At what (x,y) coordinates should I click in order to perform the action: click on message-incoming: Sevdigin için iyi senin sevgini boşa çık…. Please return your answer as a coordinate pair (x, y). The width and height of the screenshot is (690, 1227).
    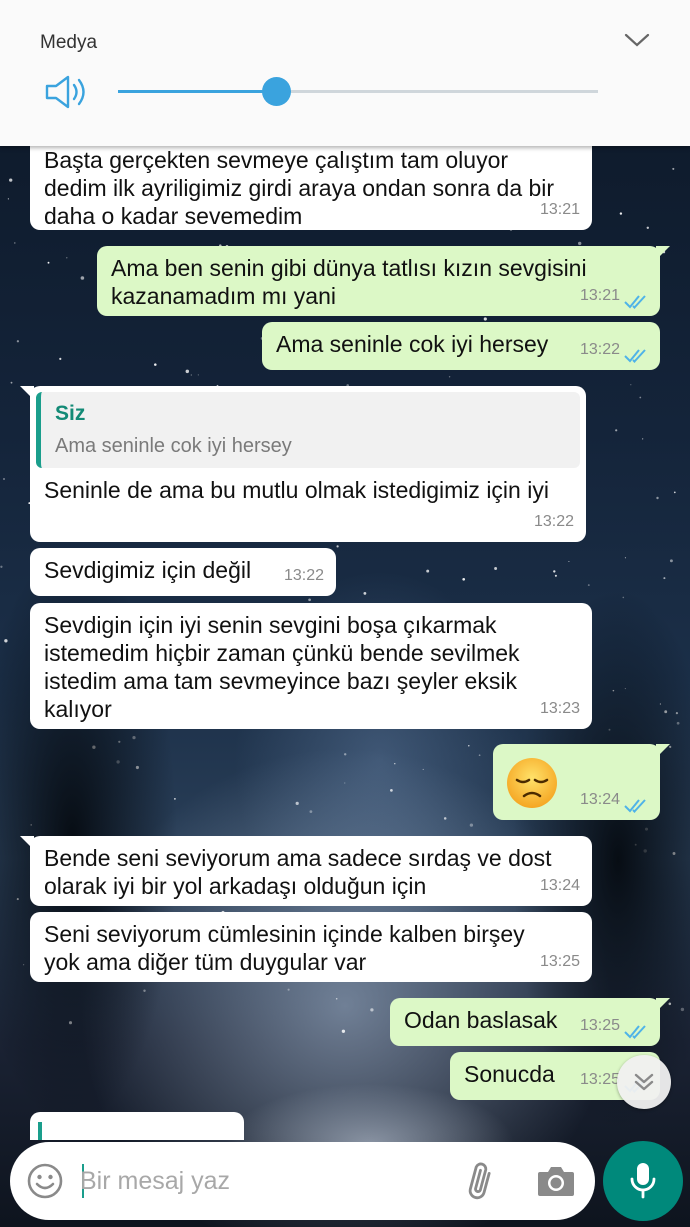
    Looking at the image, I should click on (311, 666).